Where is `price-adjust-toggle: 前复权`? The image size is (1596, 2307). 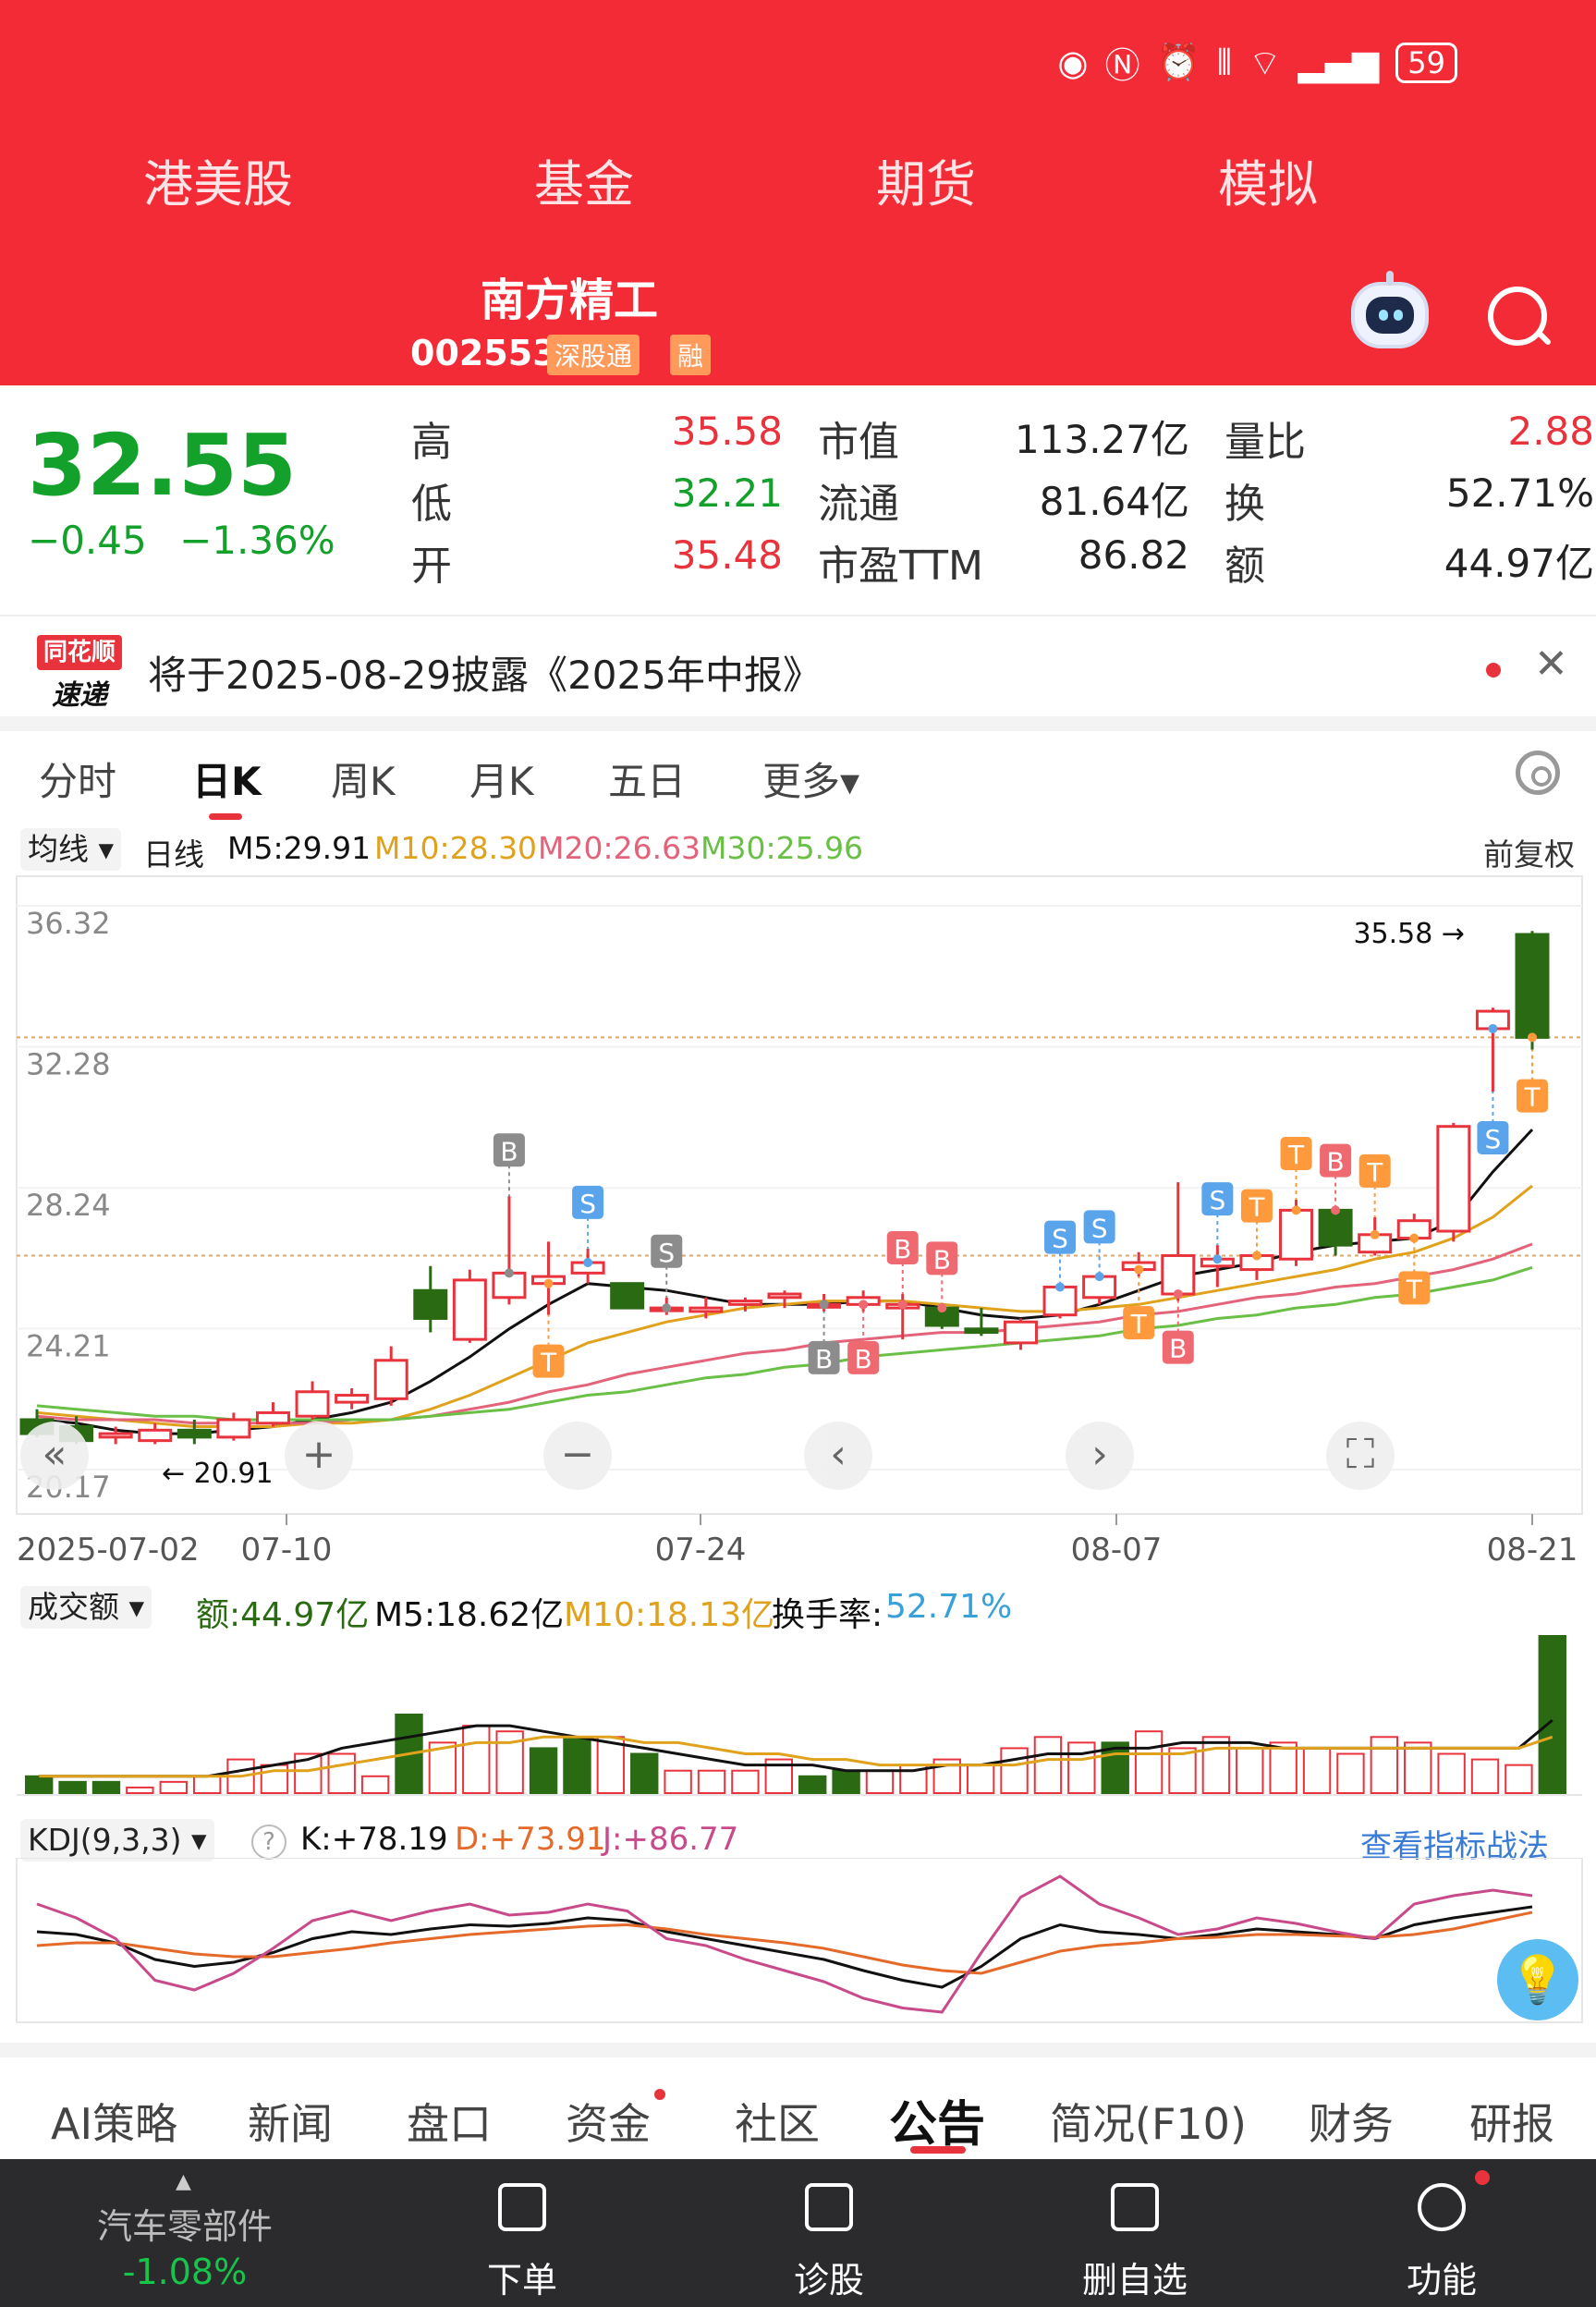
price-adjust-toggle: 前复权 is located at coordinates (1529, 851).